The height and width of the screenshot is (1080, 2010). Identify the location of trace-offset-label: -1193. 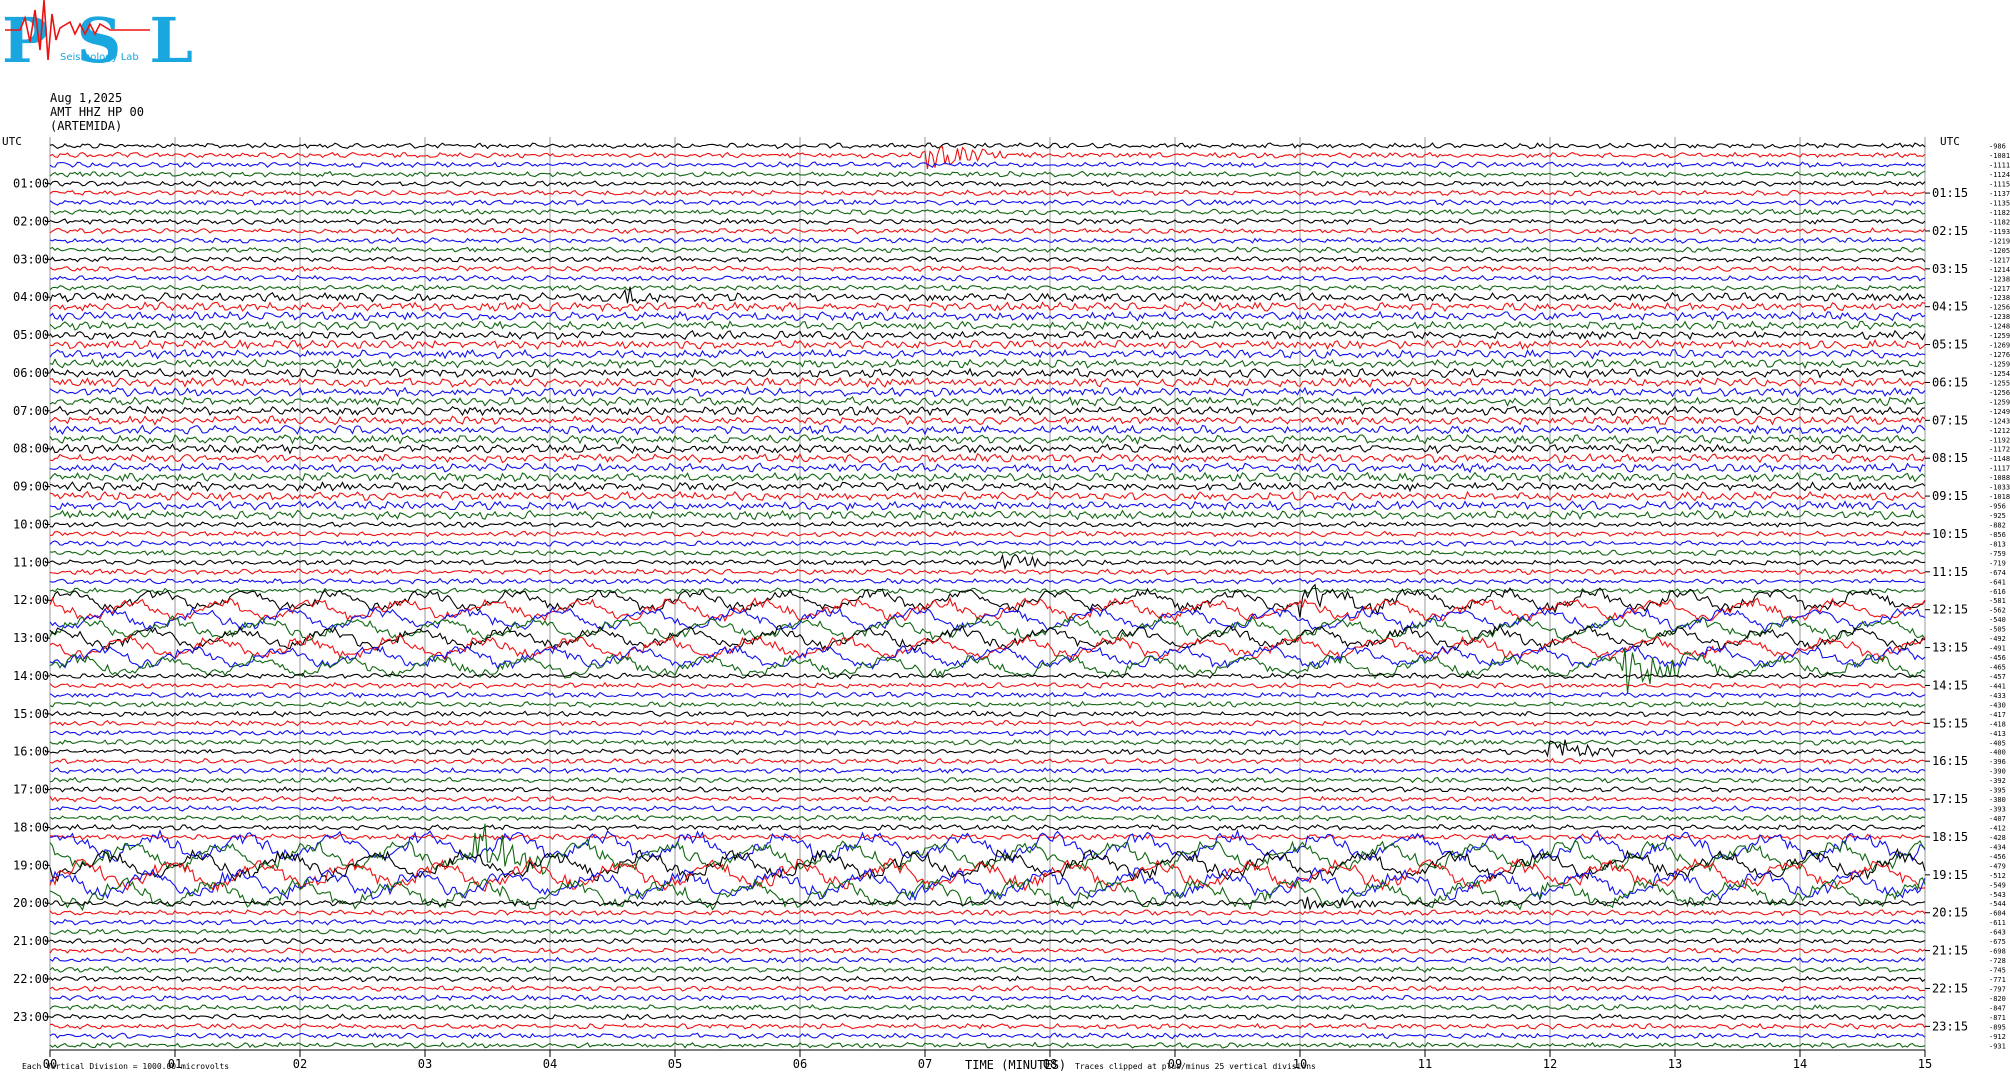
(1999, 232).